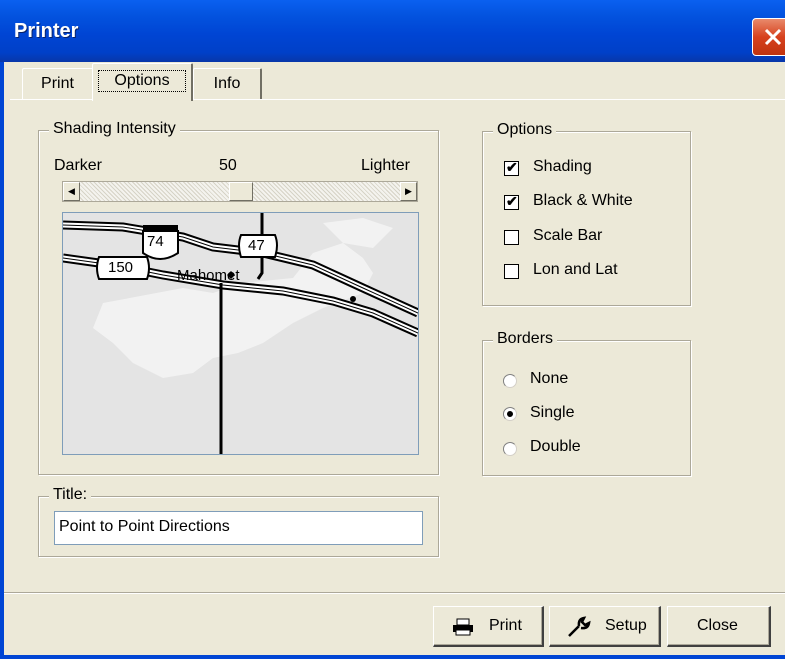 The image size is (785, 659). Describe the element at coordinates (525, 339) in the screenshot. I see `borders-group-label: Borders` at that location.